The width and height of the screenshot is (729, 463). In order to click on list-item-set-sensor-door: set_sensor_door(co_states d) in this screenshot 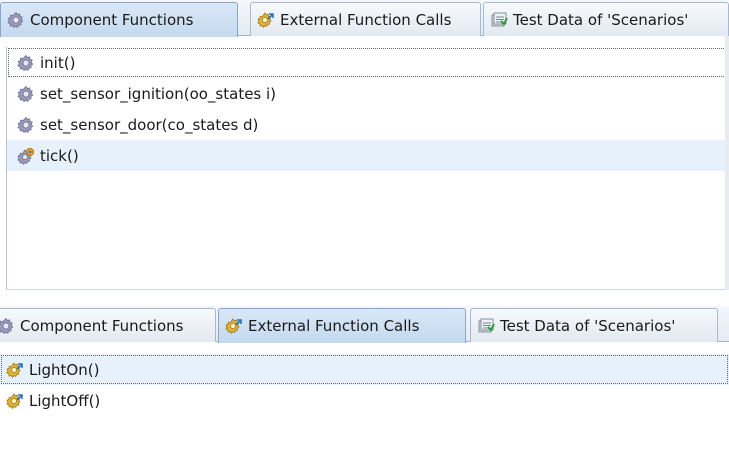, I will do `click(368, 124)`.